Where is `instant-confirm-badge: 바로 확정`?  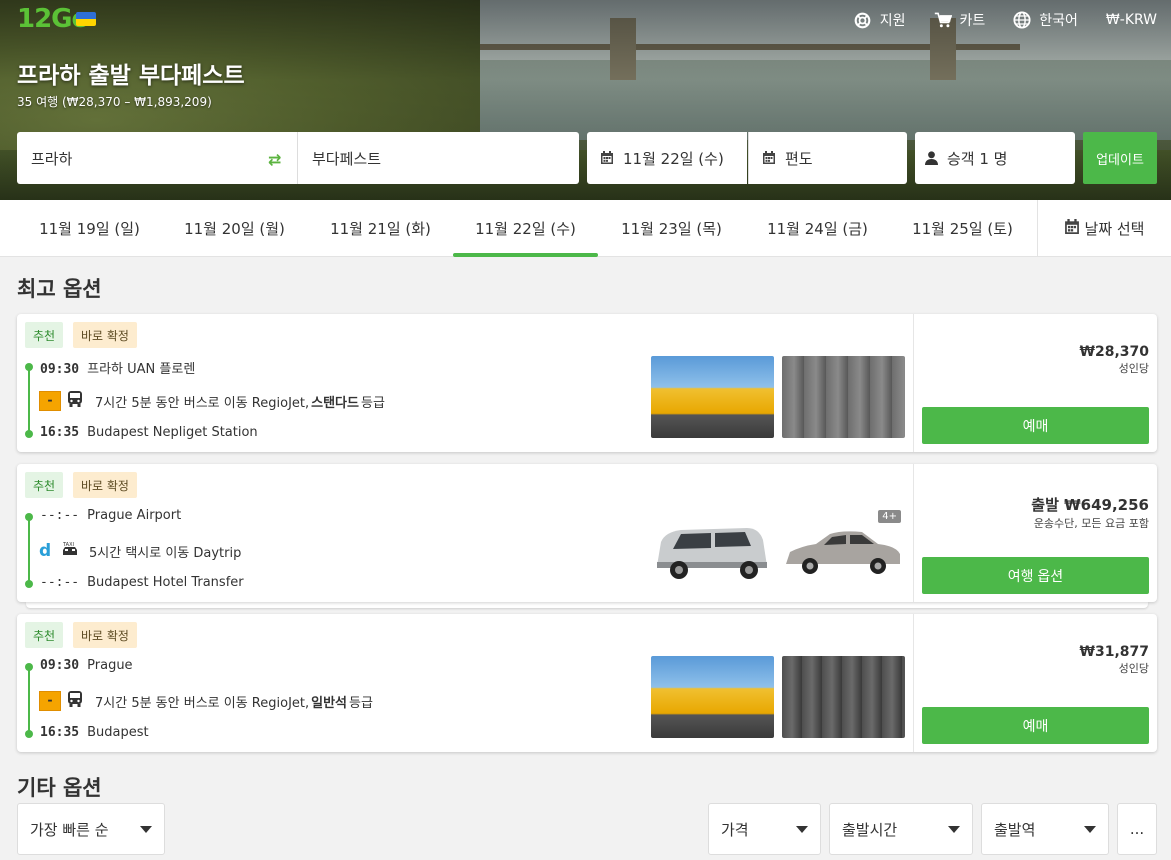 instant-confirm-badge: 바로 확정 is located at coordinates (105, 335).